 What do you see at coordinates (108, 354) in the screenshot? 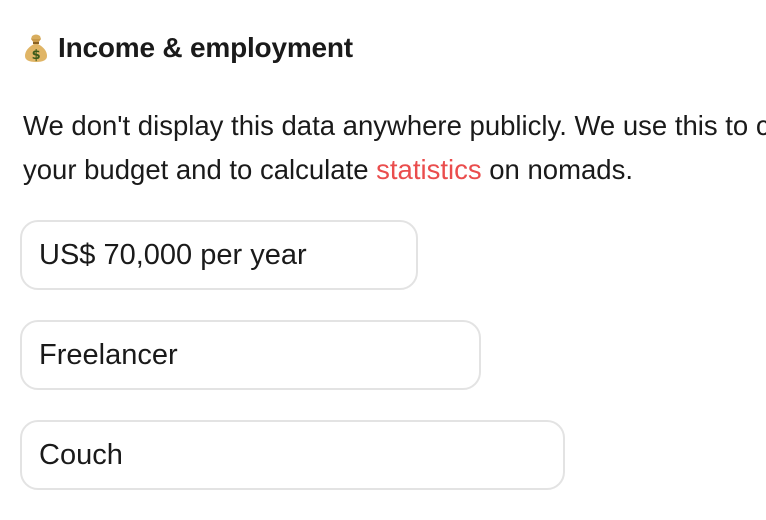
I see `employment-value: Freelancer` at bounding box center [108, 354].